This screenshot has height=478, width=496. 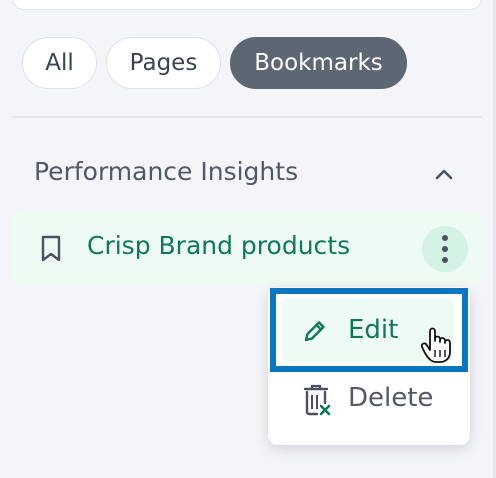 What do you see at coordinates (59, 63) in the screenshot?
I see `tab-all: All` at bounding box center [59, 63].